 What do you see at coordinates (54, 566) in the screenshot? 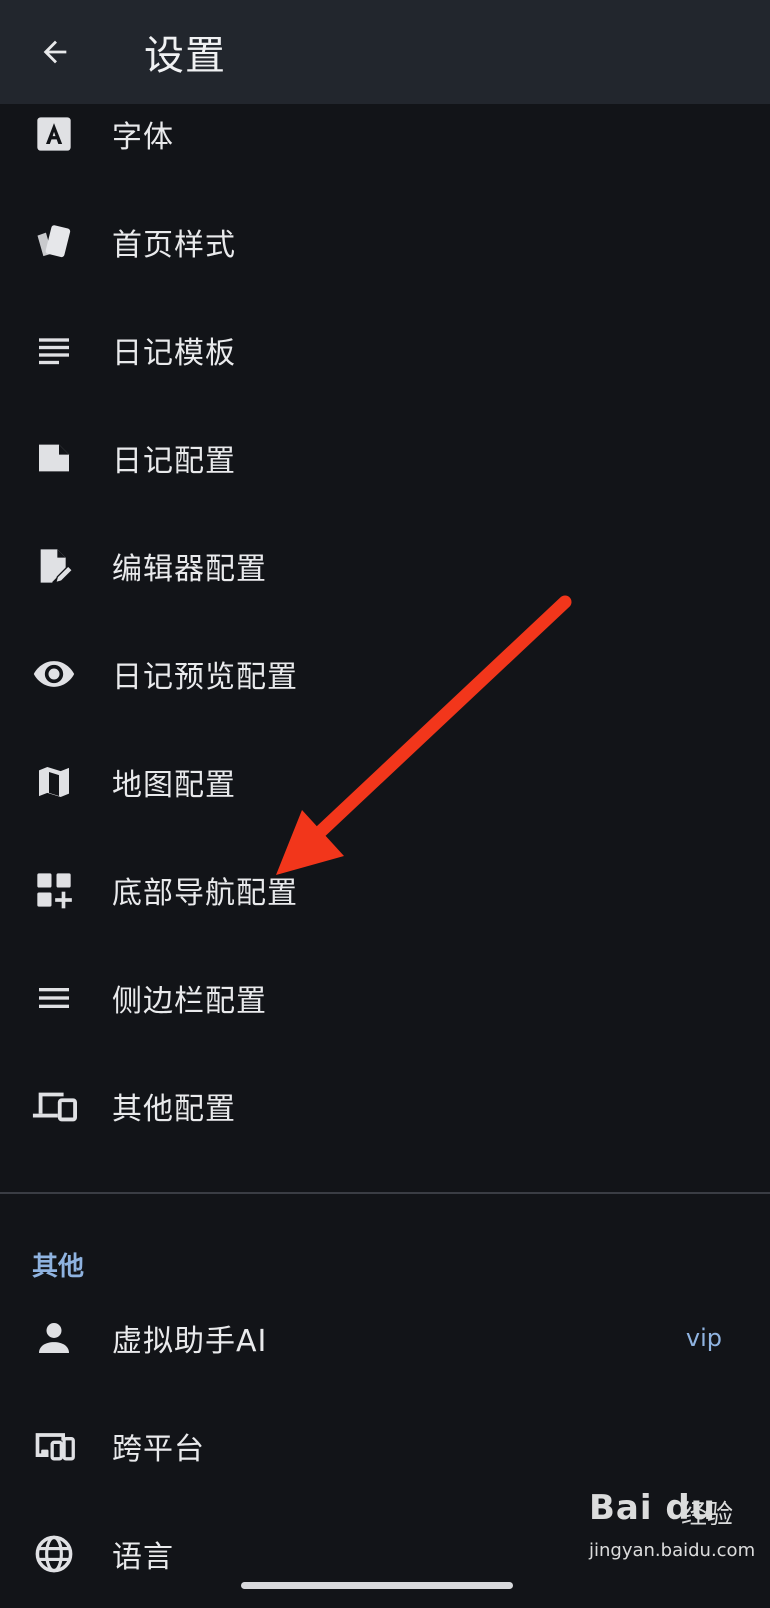
I see `edit-file-icon` at bounding box center [54, 566].